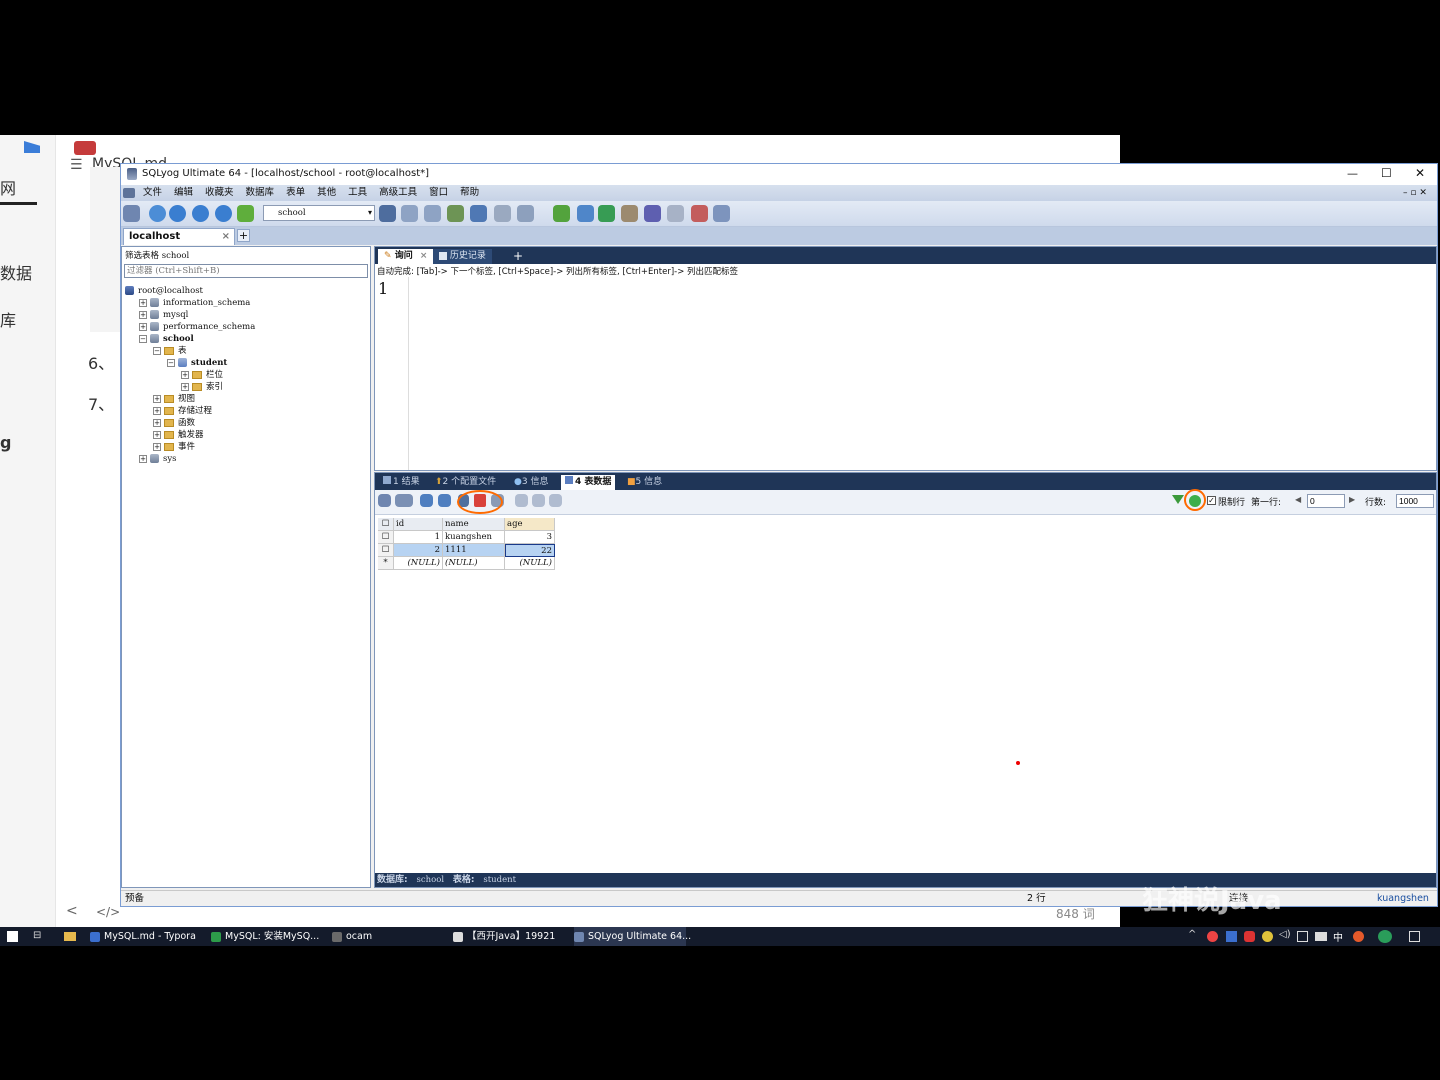 The image size is (1440, 1080). I want to click on taskbar-item: MySQL.md - Typora, so click(148, 936).